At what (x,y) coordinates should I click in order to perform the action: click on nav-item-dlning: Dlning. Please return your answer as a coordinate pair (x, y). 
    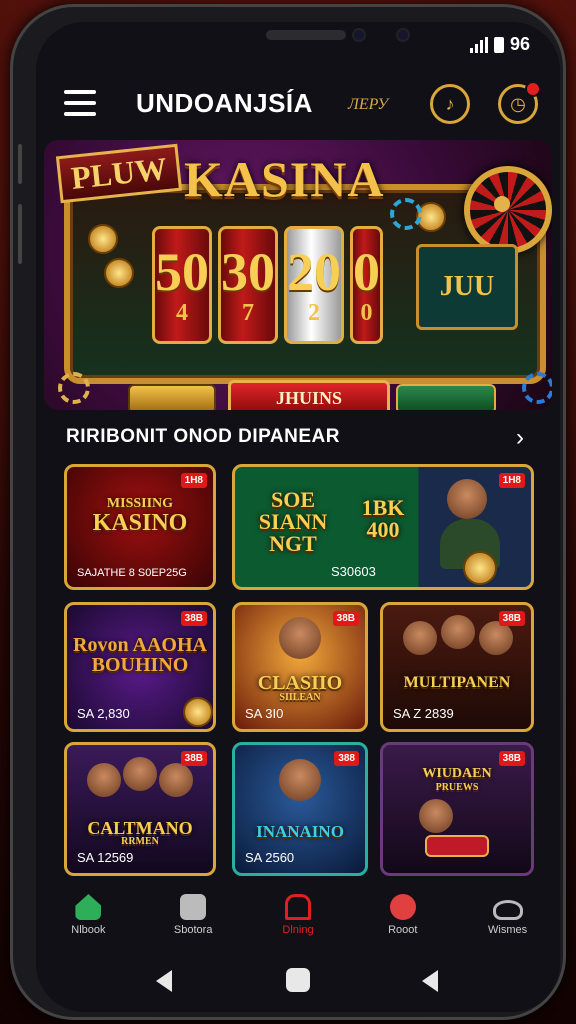
    Looking at the image, I should click on (298, 918).